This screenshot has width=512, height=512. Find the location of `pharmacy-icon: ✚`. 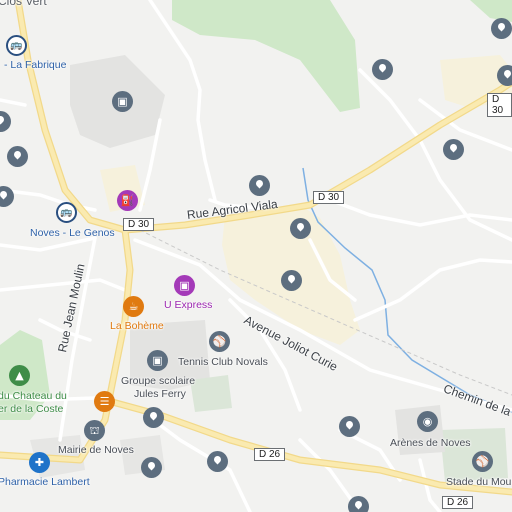

pharmacy-icon: ✚ is located at coordinates (39, 462).